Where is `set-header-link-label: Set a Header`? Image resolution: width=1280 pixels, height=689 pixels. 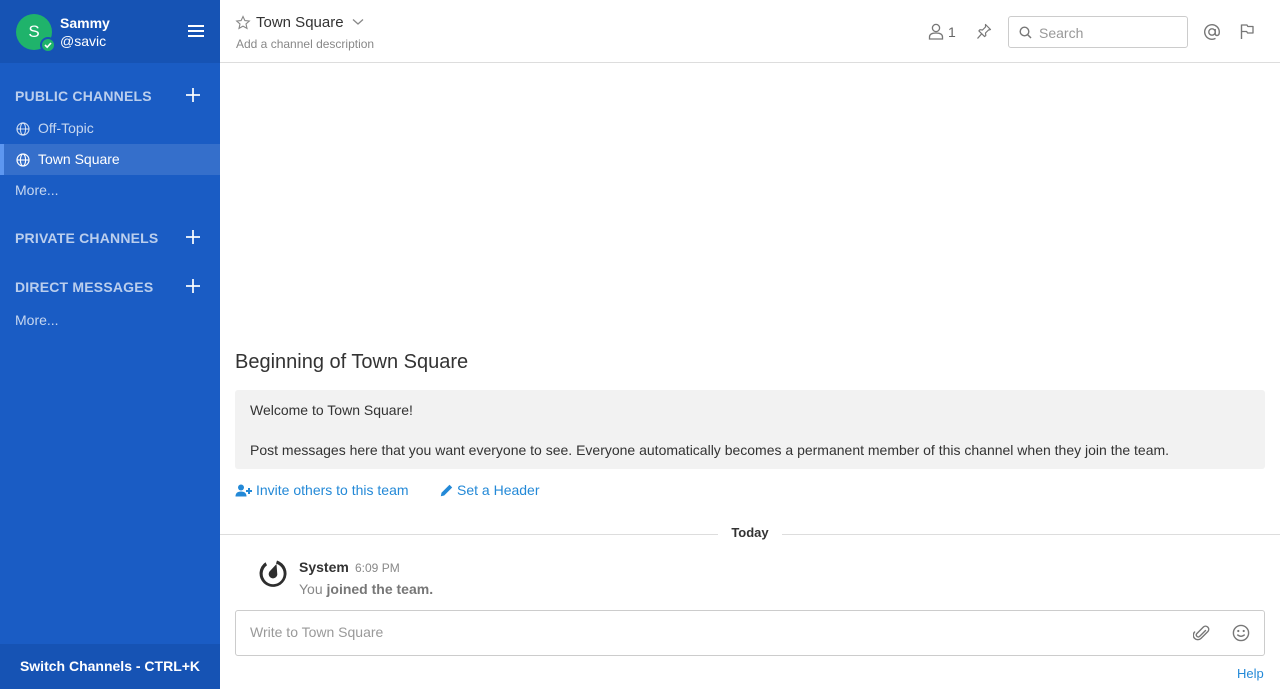 set-header-link-label: Set a Header is located at coordinates (498, 490).